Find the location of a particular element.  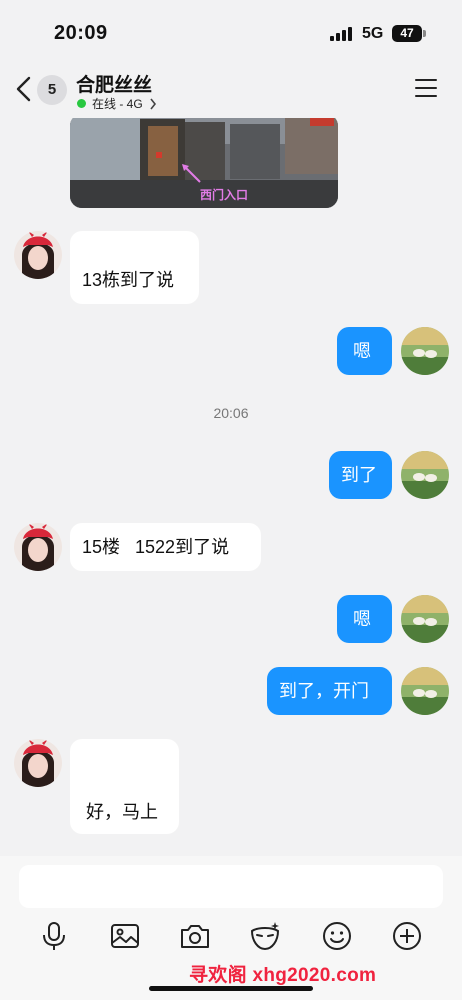

message-bubble-incoming: 15楼 1522到了说 is located at coordinates (165, 547).